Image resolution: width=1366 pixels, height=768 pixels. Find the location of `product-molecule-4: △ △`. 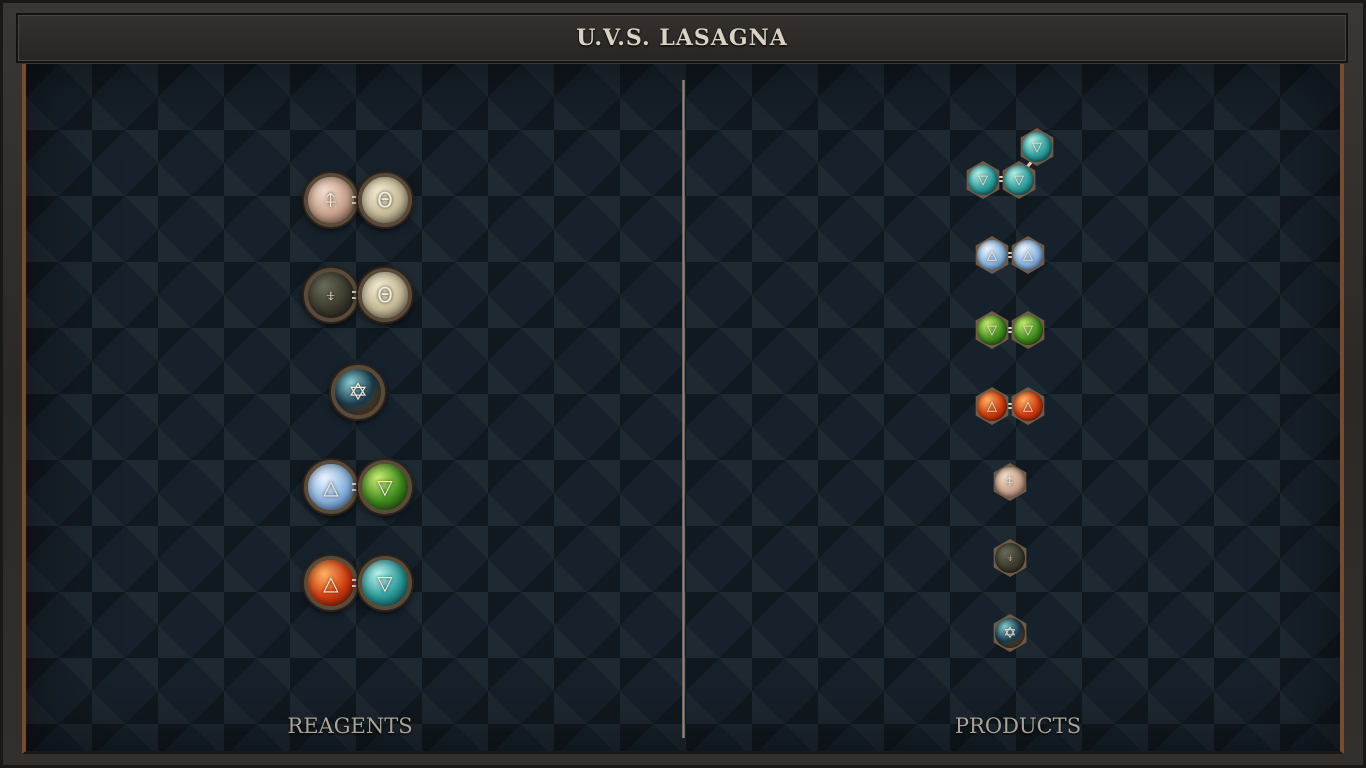

product-molecule-4: △ △ is located at coordinates (1010, 406).